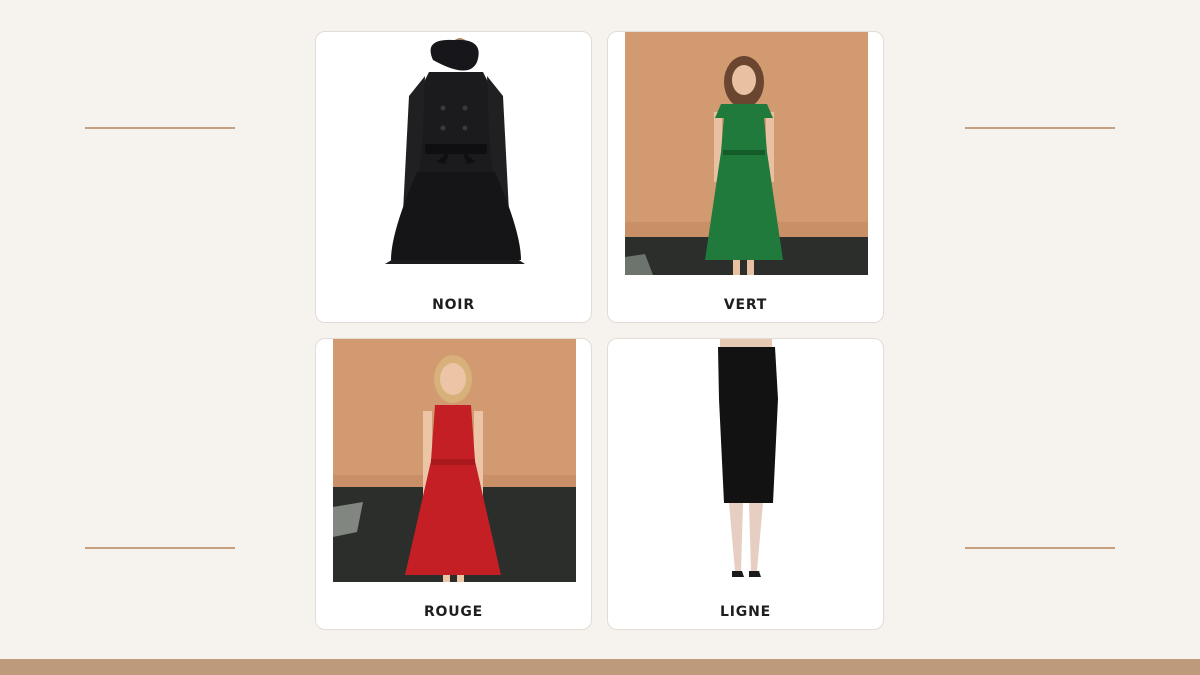 This screenshot has height=675, width=1200. What do you see at coordinates (745, 305) in the screenshot?
I see `card-label-vert: VERT` at bounding box center [745, 305].